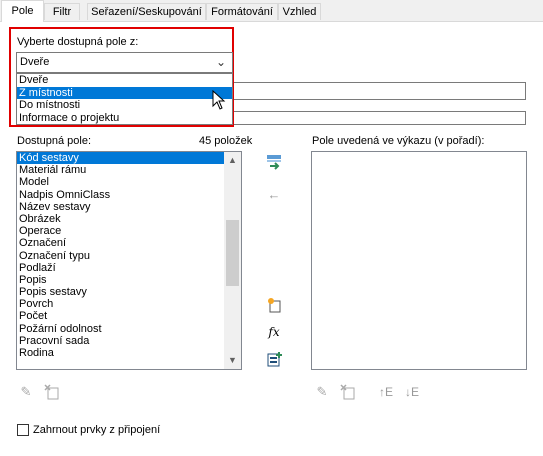 This screenshot has height=456, width=543. I want to click on tab-label: Filtr, so click(62, 12).